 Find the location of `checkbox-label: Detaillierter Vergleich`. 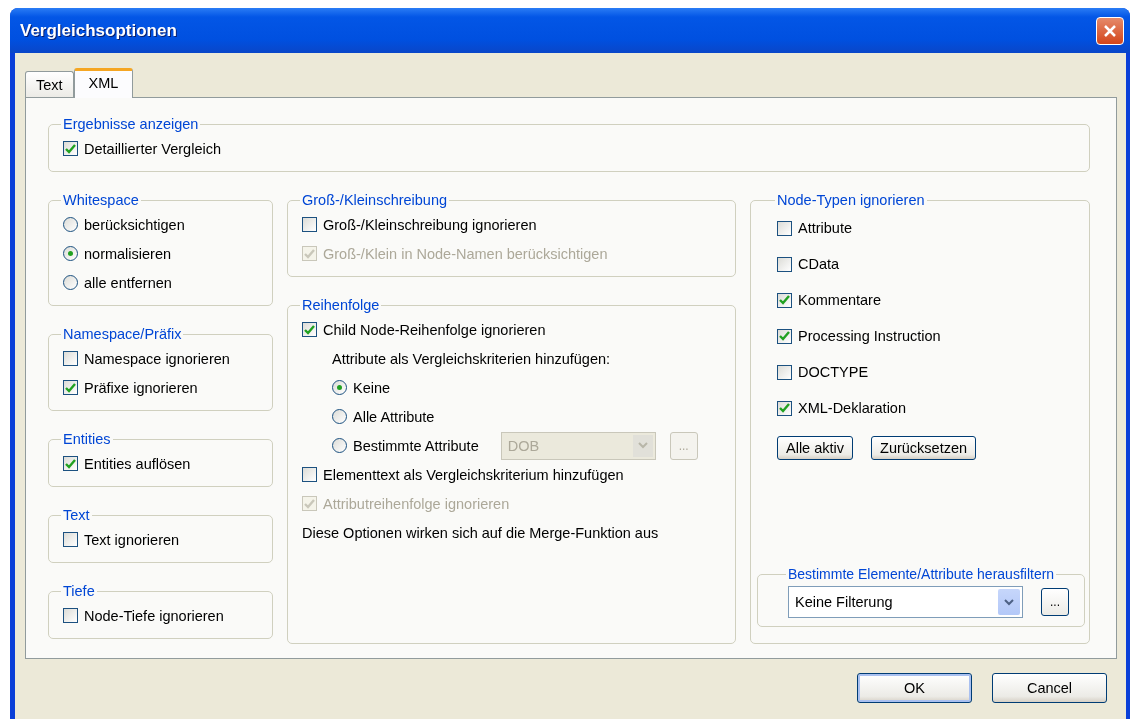

checkbox-label: Detaillierter Vergleich is located at coordinates (152, 148).